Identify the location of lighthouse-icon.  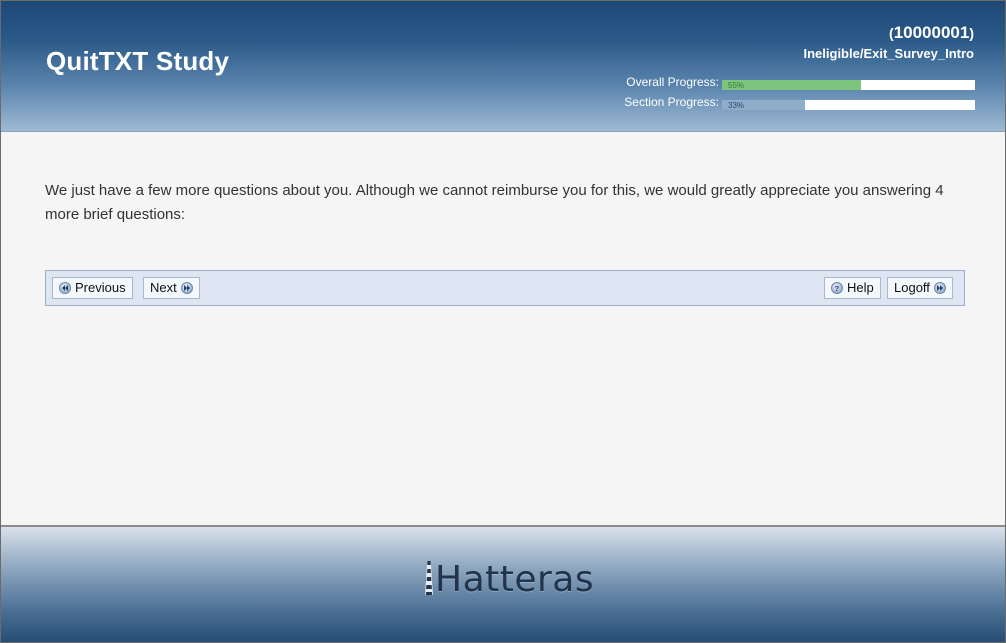
(429, 578).